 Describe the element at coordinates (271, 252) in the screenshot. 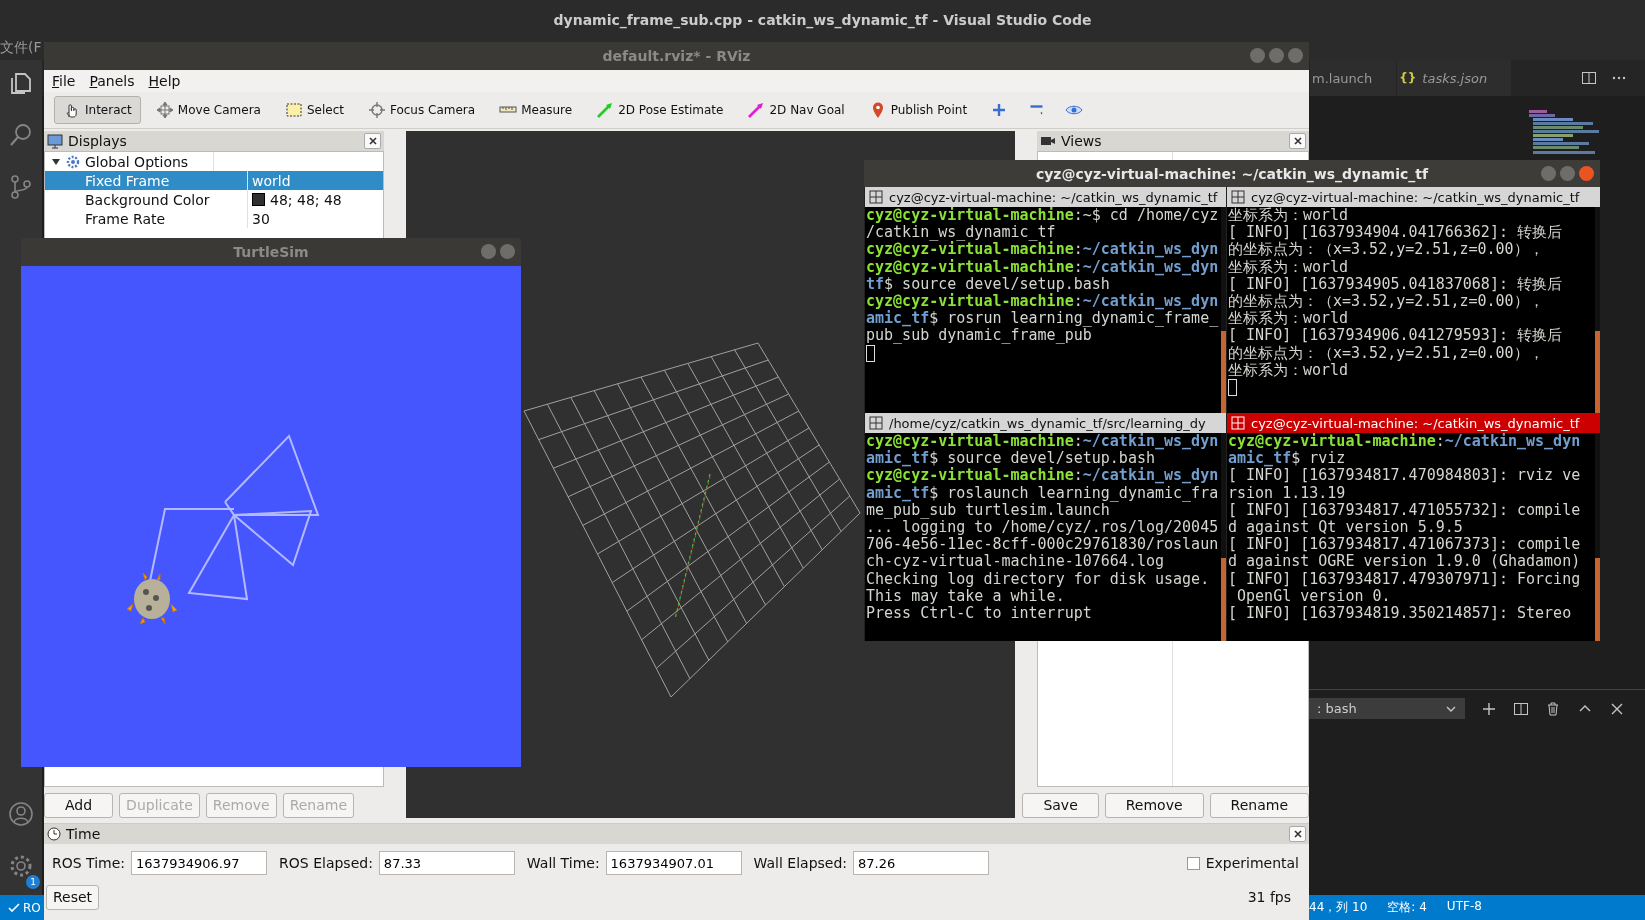

I see `window-title: TurtleSim` at that location.